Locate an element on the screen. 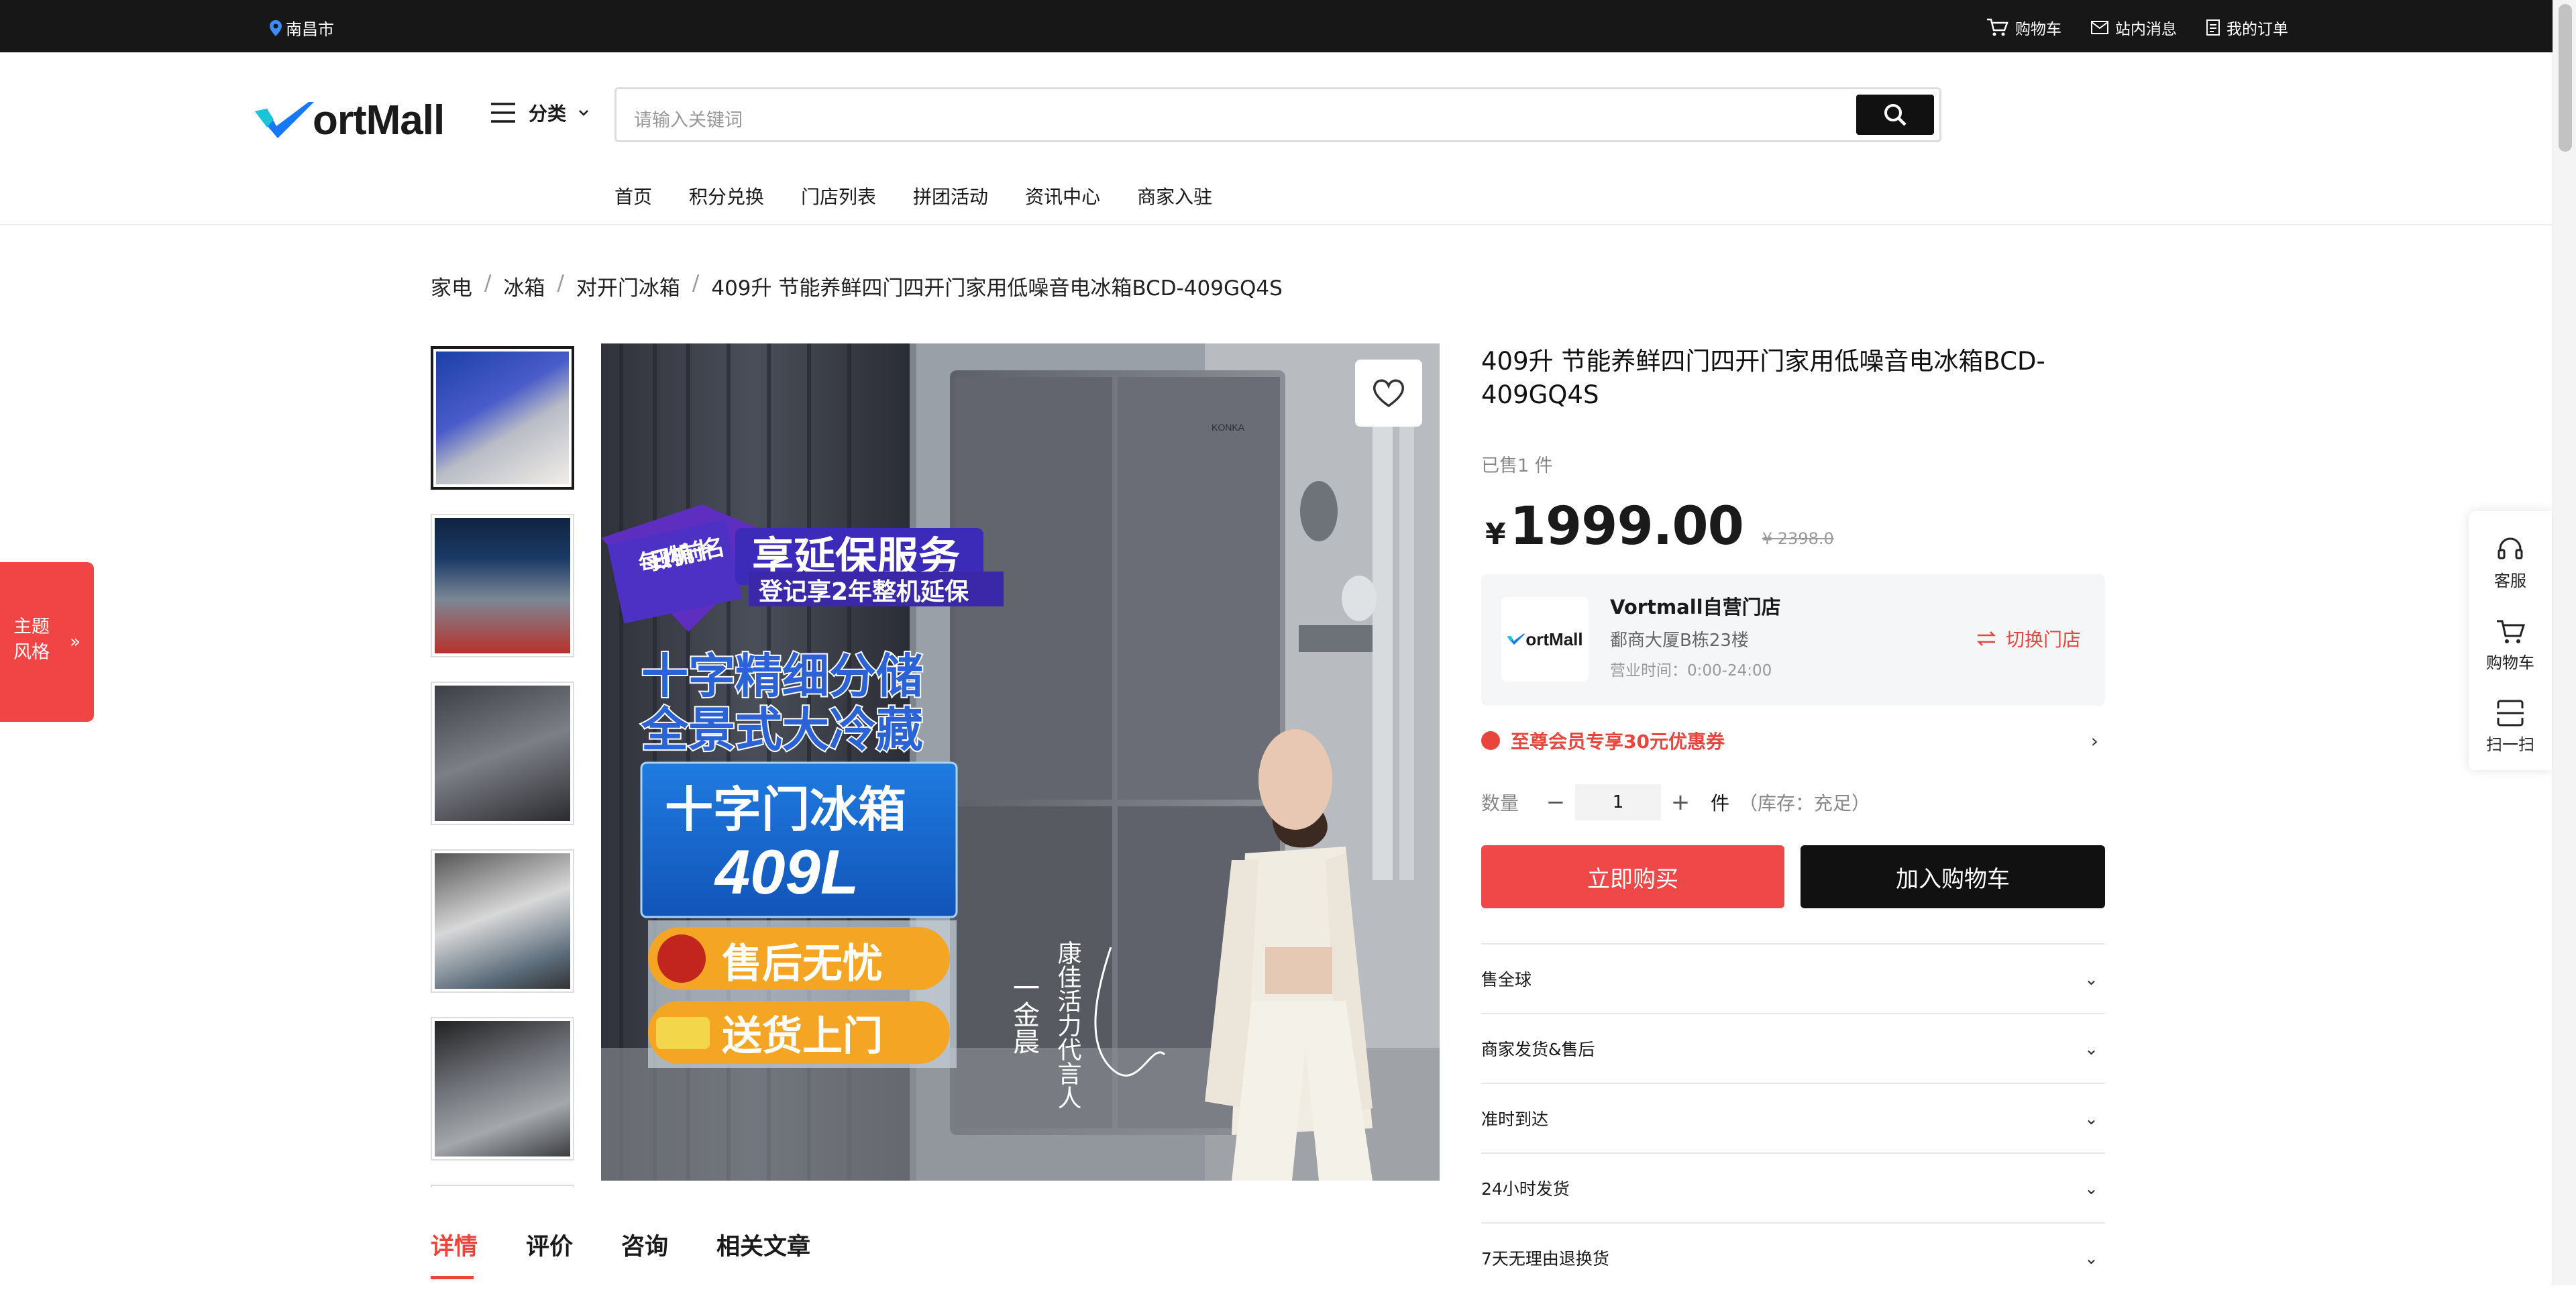 The width and height of the screenshot is (2576, 1292). theme-label-1: 主题 is located at coordinates (31, 626).